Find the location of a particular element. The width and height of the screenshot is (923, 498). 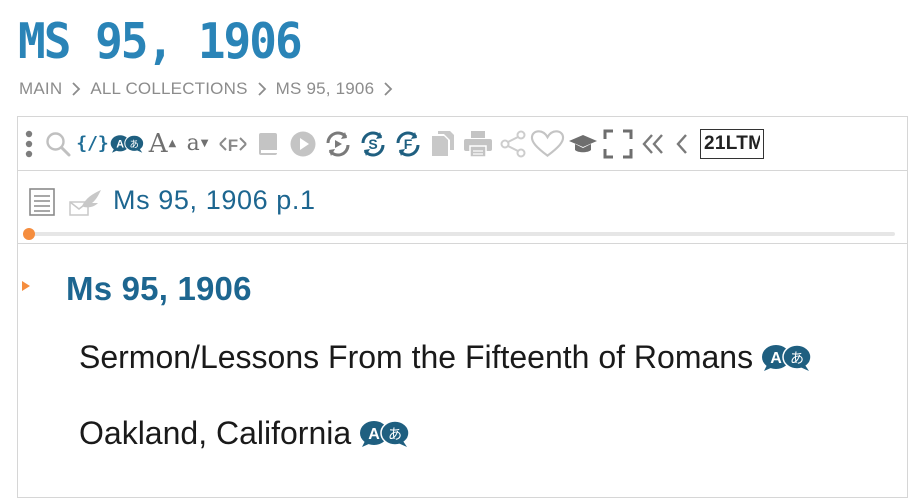

copy-icon is located at coordinates (442, 143).